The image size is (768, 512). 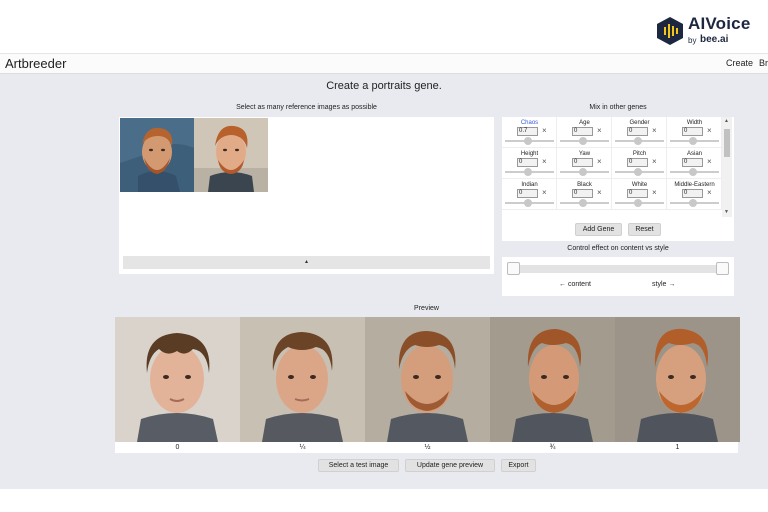 I want to click on nav-links: Create Br, so click(x=744, y=63).